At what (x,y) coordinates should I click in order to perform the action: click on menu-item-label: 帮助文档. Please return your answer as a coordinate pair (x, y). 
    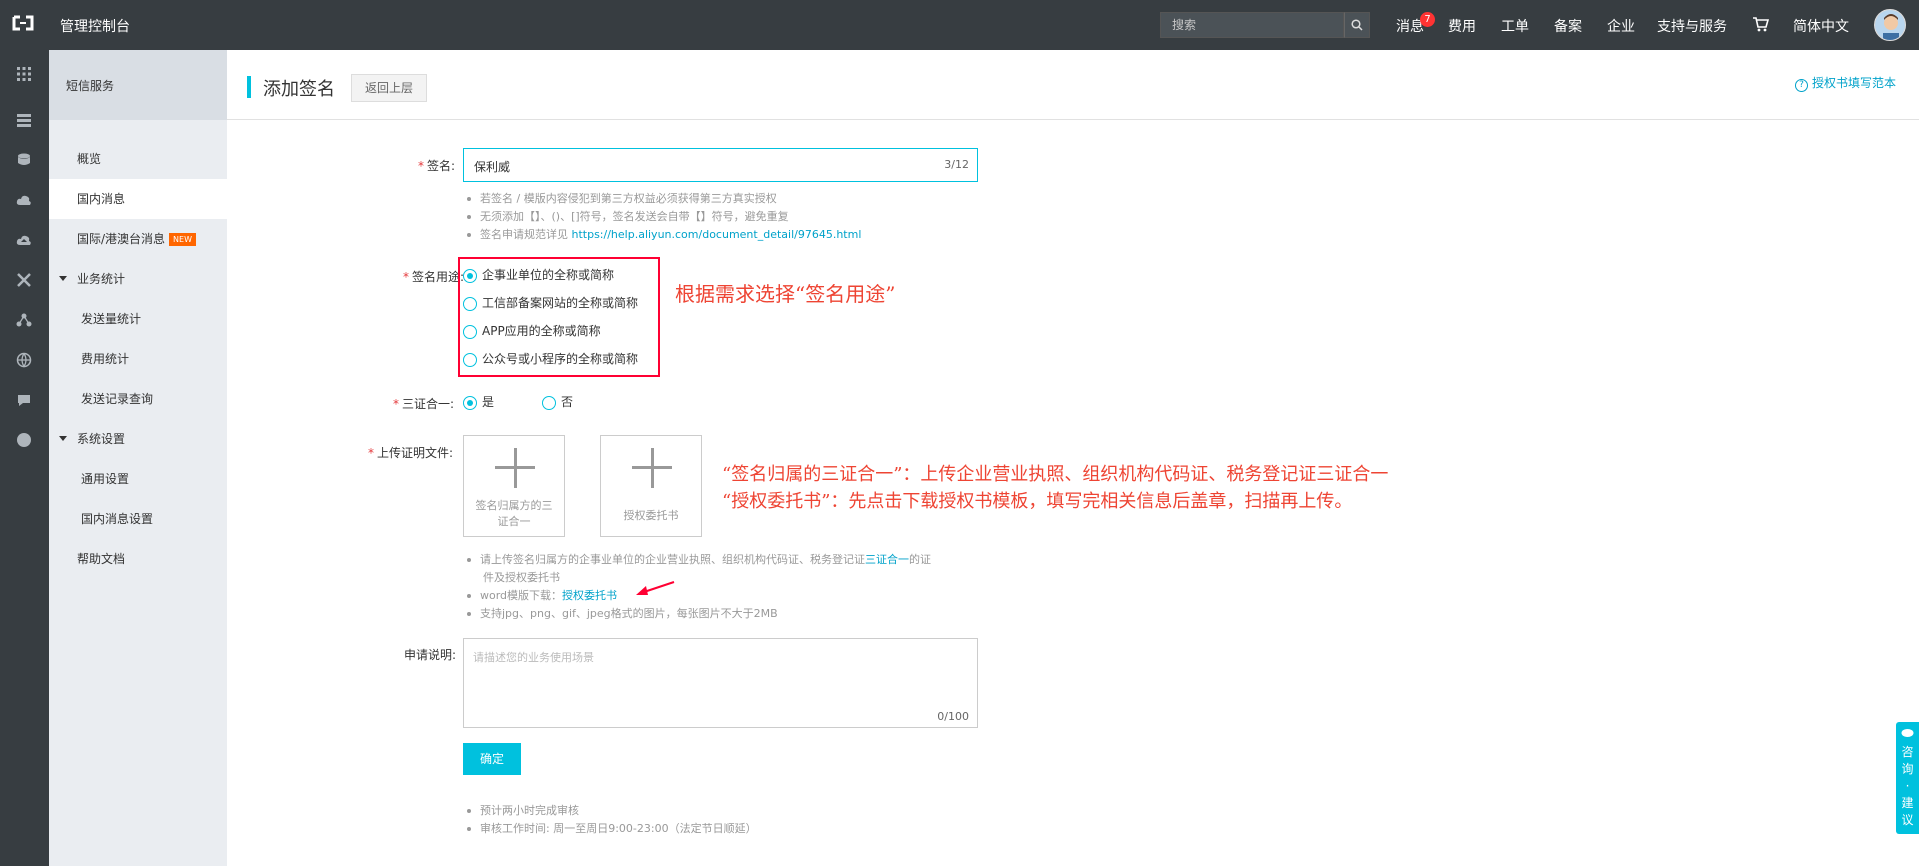
    Looking at the image, I should click on (101, 559).